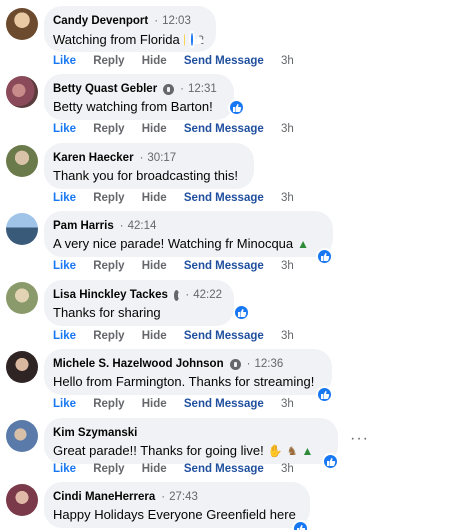  I want to click on comment-timestamp: 12:31, so click(202, 89).